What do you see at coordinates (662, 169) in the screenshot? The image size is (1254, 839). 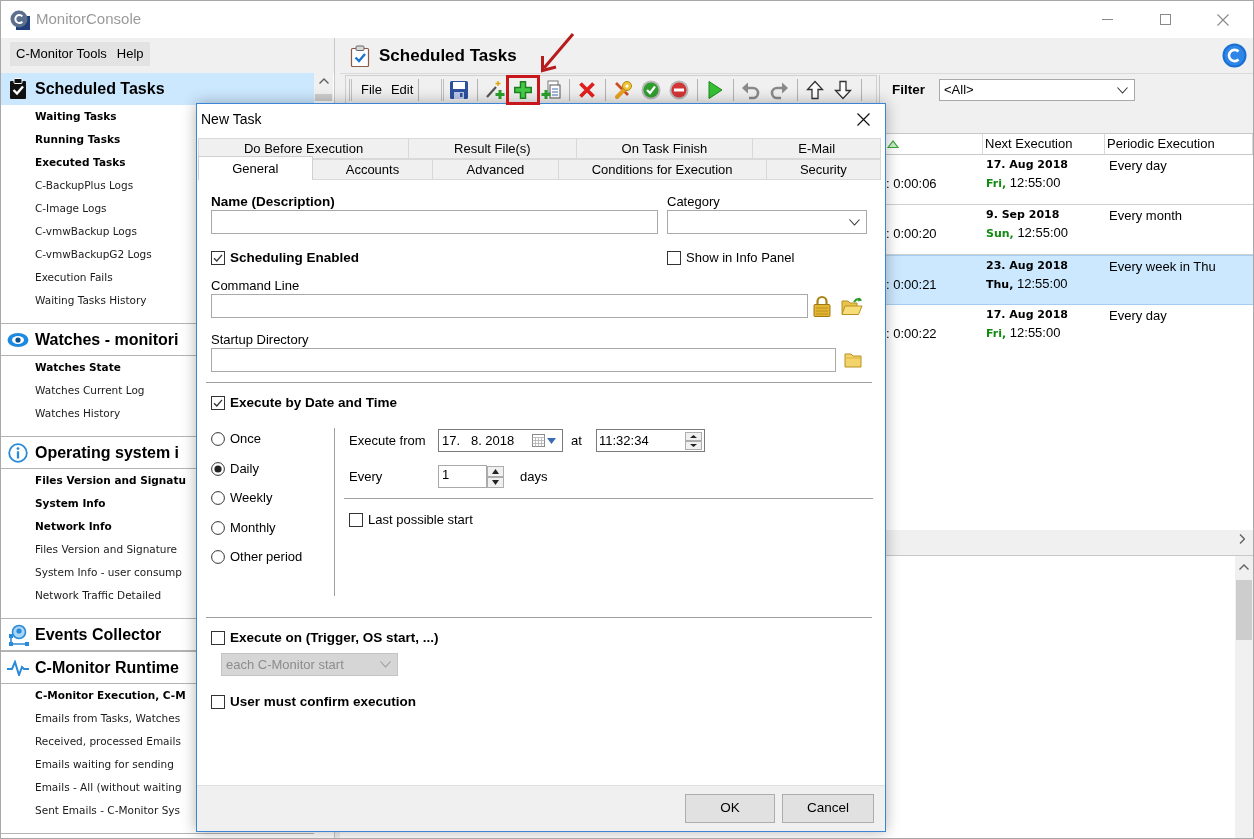 I see `tab: Conditions for Execution` at bounding box center [662, 169].